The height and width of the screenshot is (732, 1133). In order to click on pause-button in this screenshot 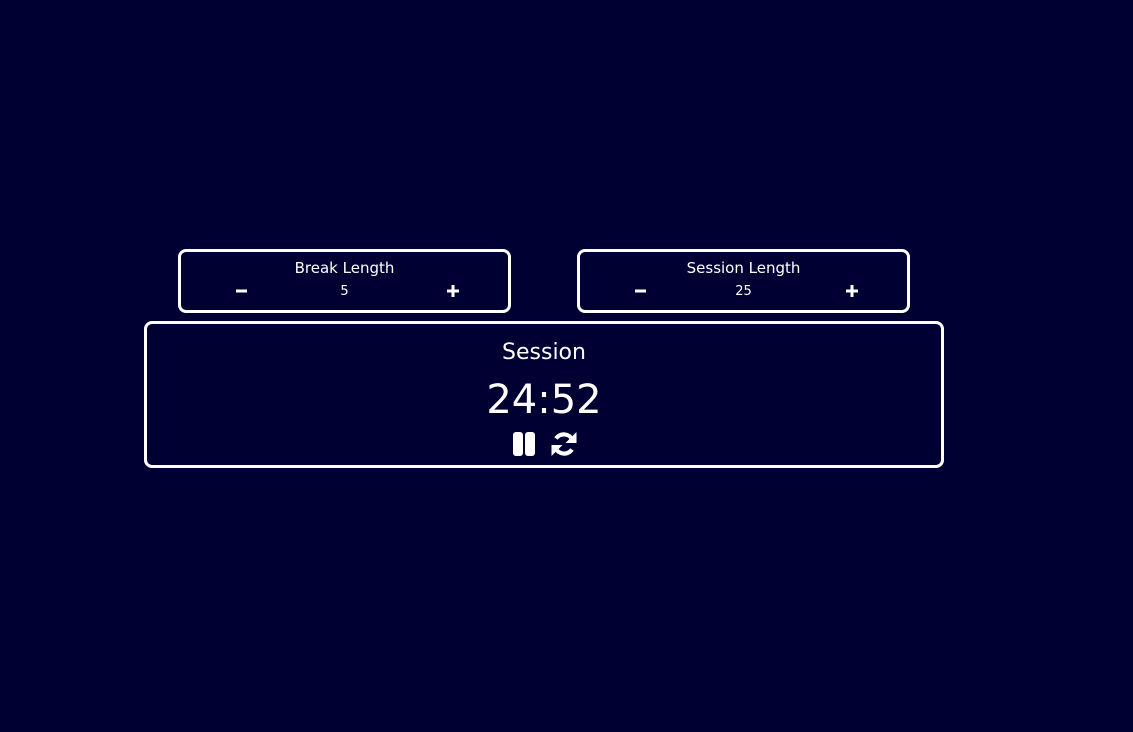, I will do `click(524, 444)`.